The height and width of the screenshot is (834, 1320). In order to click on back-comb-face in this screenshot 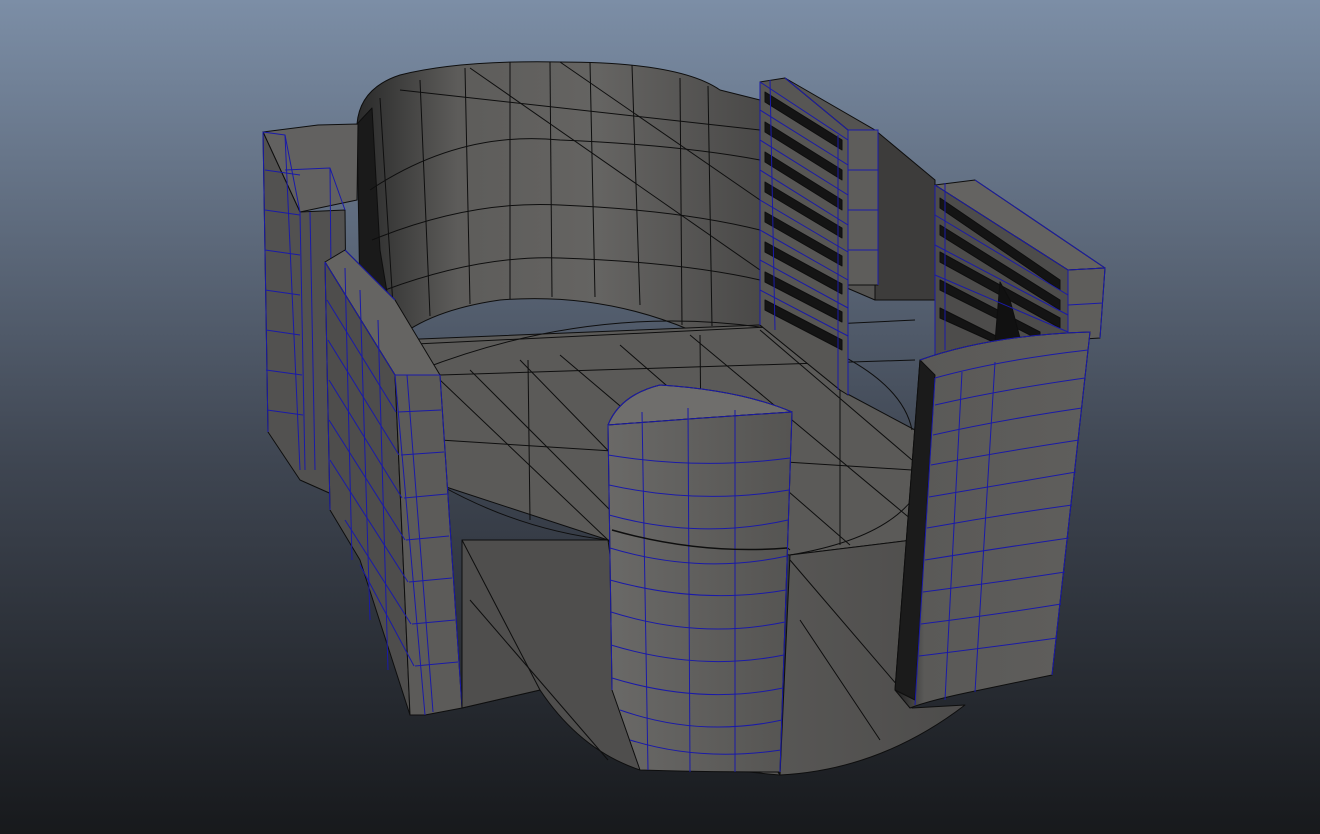, I will do `click(863, 207)`.